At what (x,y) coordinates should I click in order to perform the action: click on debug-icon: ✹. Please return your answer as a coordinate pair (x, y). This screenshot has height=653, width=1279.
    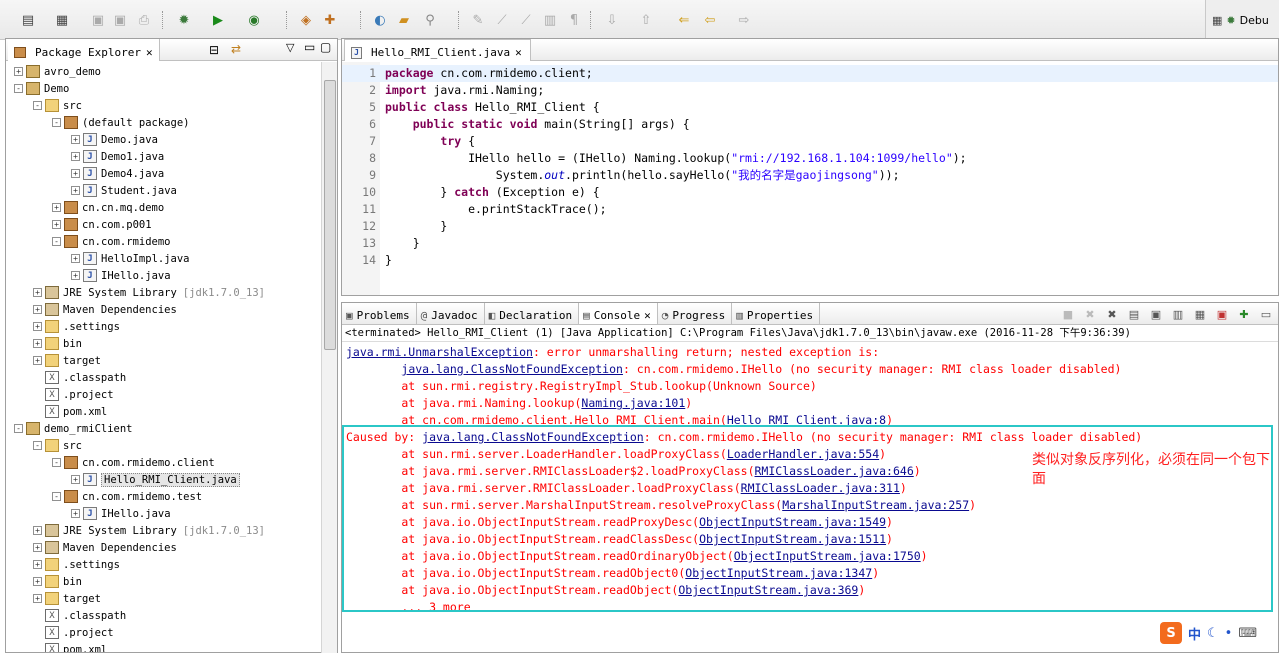
    Looking at the image, I should click on (184, 20).